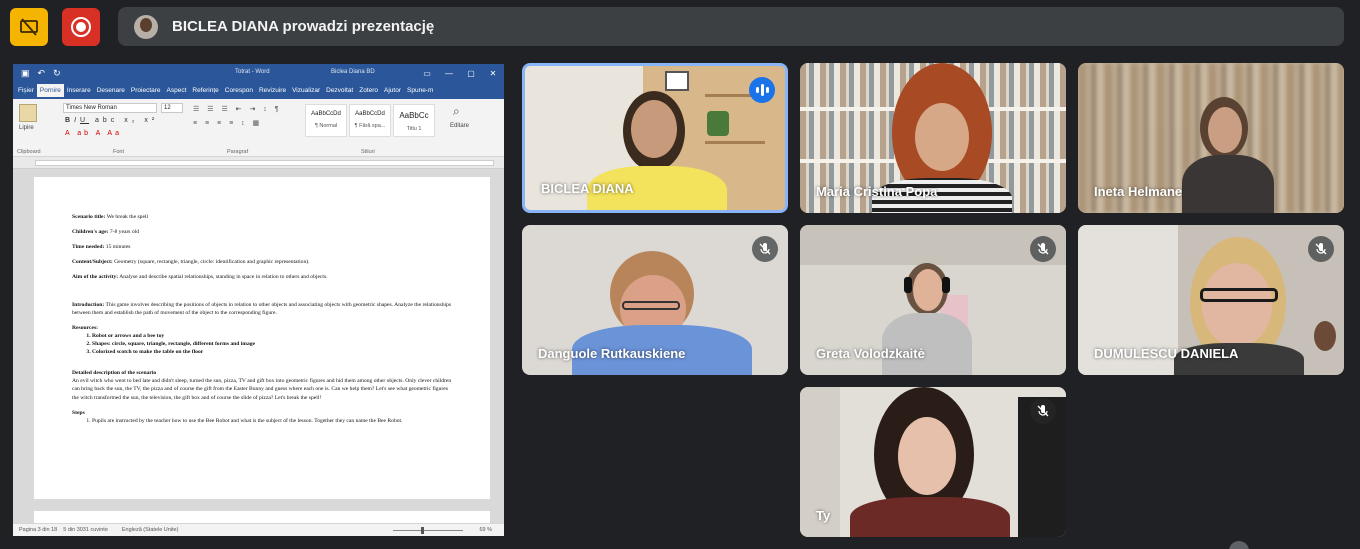  I want to click on group-paragraph: Paragraf, so click(238, 152).